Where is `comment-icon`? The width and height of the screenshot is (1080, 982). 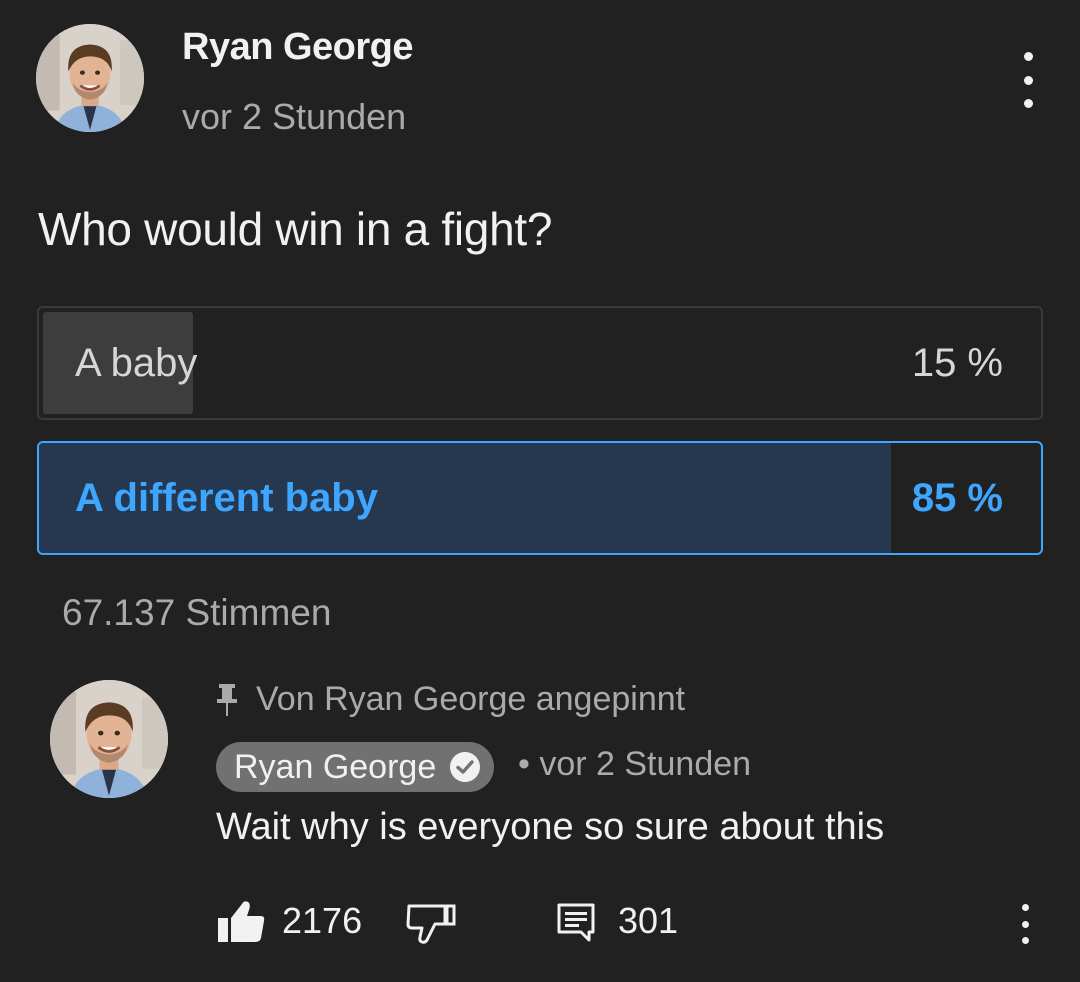
comment-icon is located at coordinates (576, 923).